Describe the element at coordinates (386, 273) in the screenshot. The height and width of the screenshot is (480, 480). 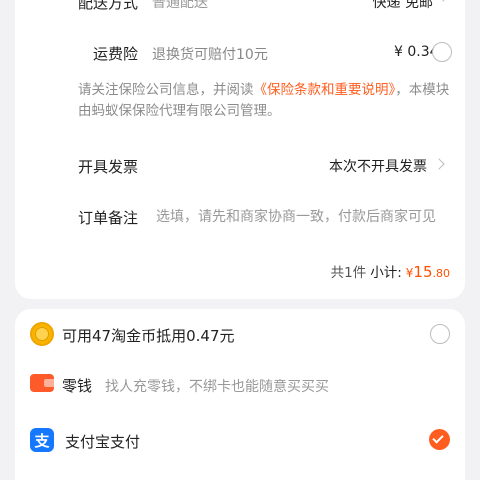
I see `subtotal-label: 小计:` at that location.